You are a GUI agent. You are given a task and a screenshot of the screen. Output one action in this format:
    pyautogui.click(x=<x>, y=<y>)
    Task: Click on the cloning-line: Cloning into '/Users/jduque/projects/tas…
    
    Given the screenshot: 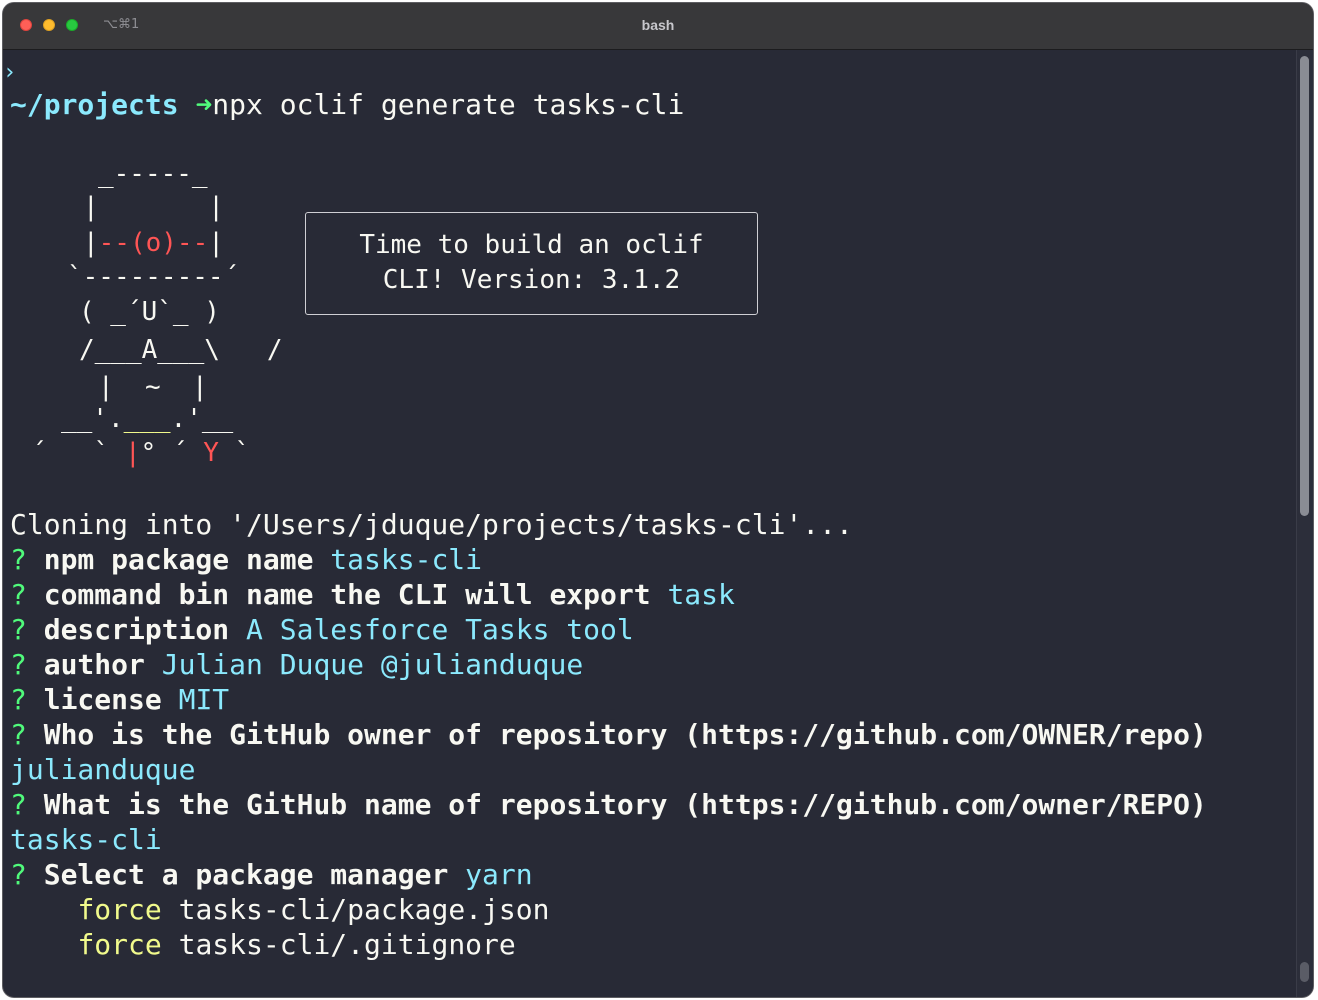 What is the action you would take?
    pyautogui.click(x=431, y=524)
    